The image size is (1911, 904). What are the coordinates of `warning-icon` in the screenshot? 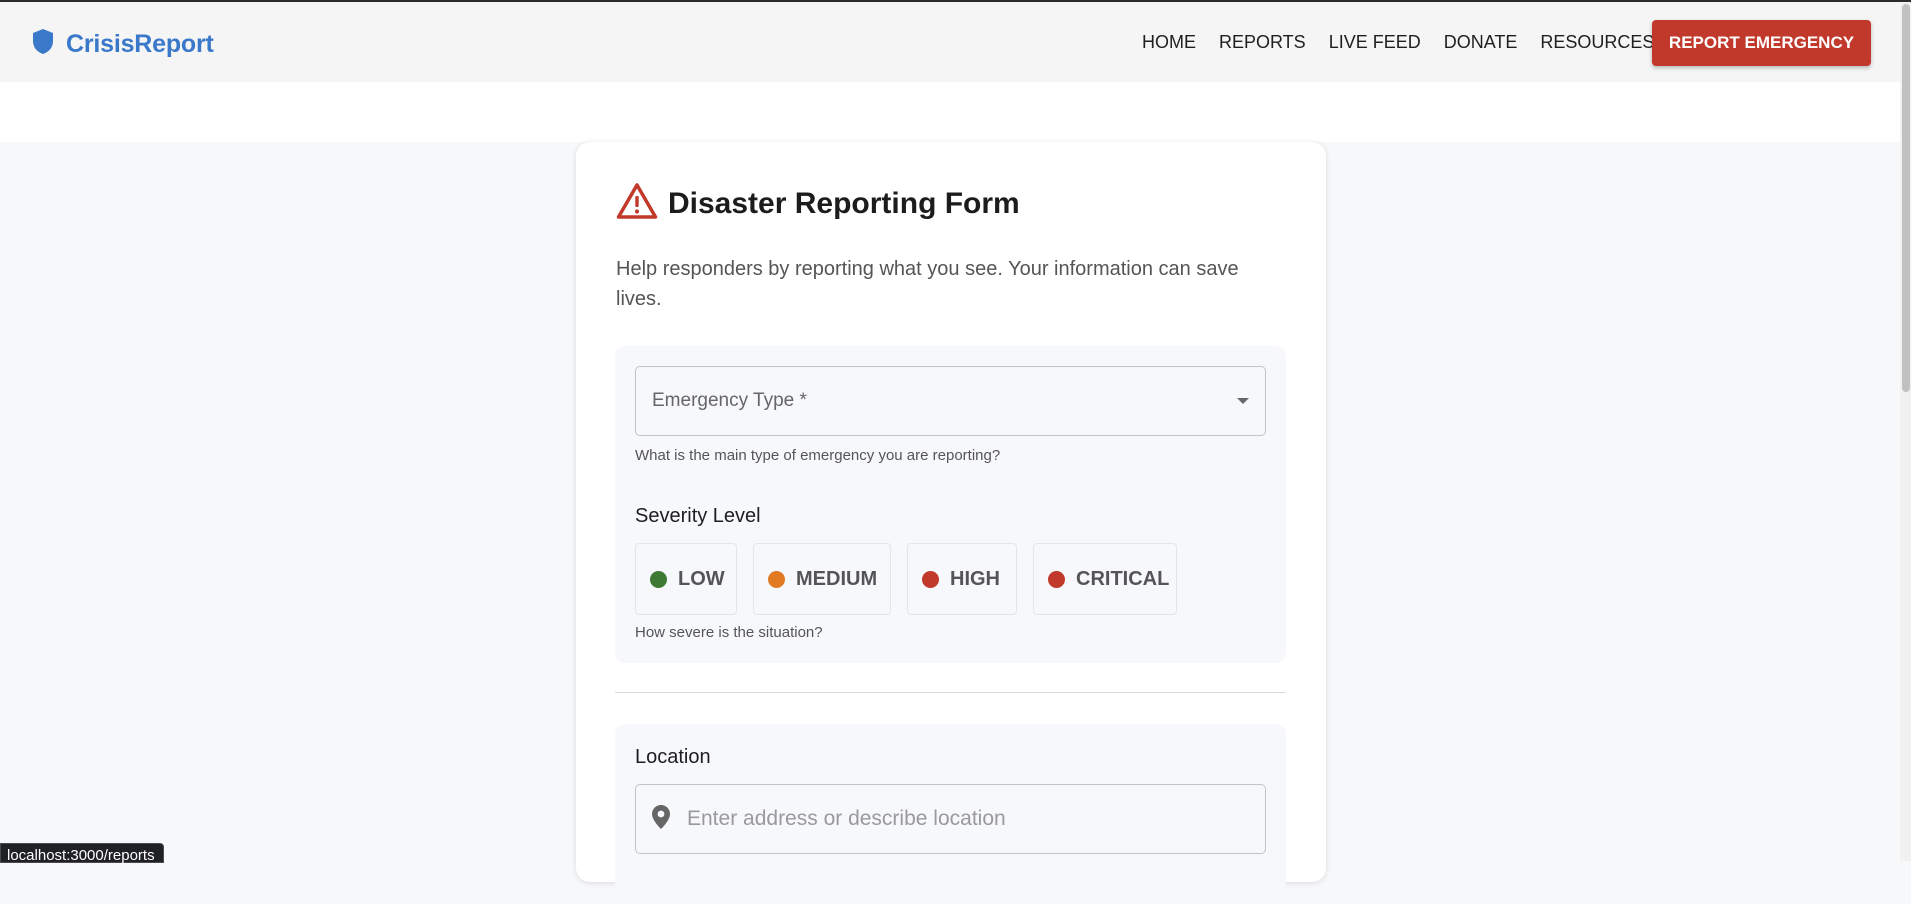 It's located at (637, 203).